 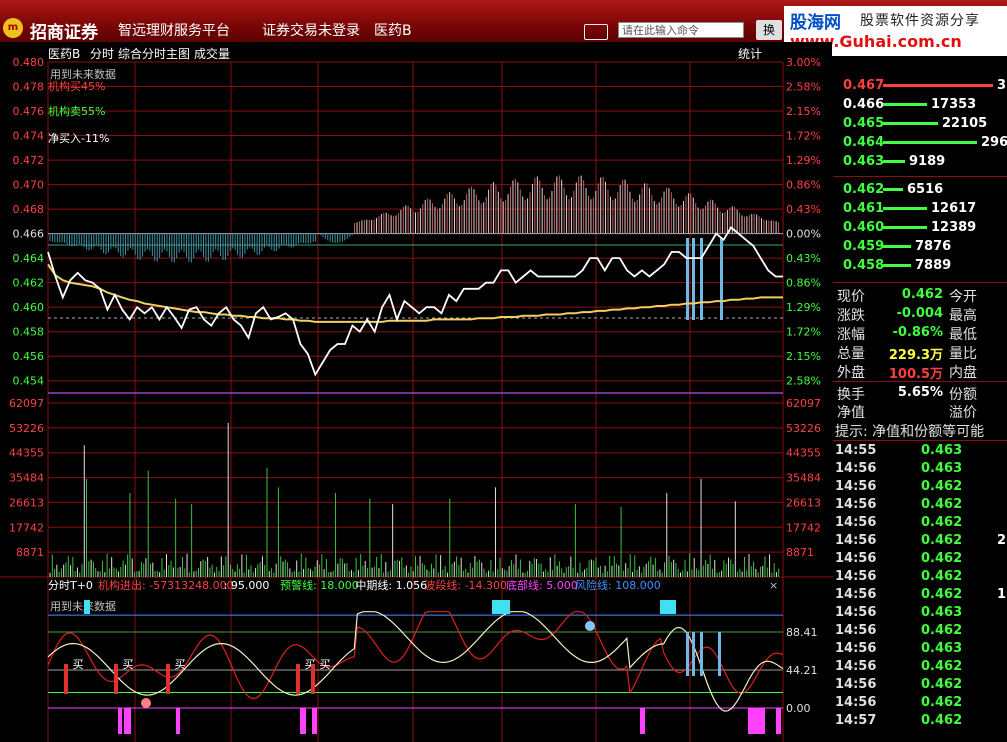 What do you see at coordinates (851, 413) in the screenshot?
I see `stat-label: 净值` at bounding box center [851, 413].